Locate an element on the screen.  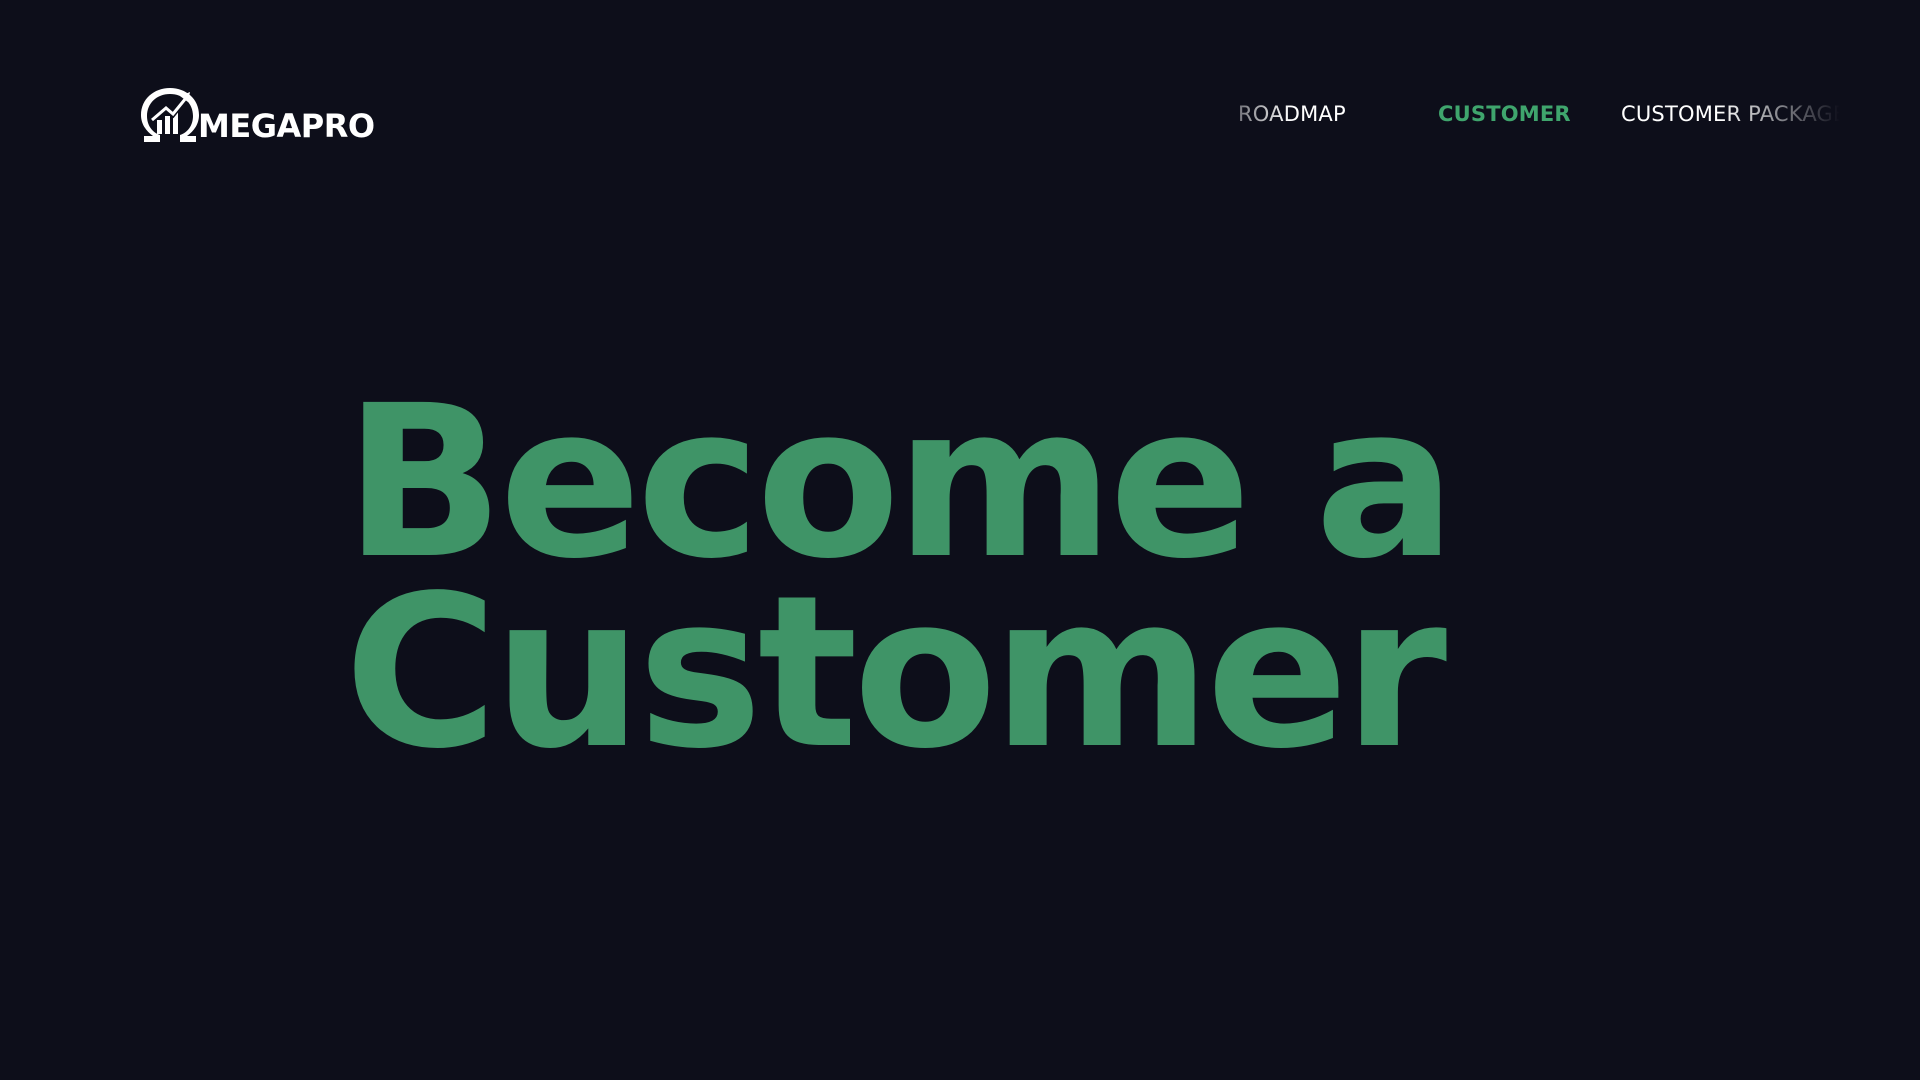
main-nav: ROADMAP CUSTOMER CUSTOMER PACKAGE is located at coordinates (1530, 117).